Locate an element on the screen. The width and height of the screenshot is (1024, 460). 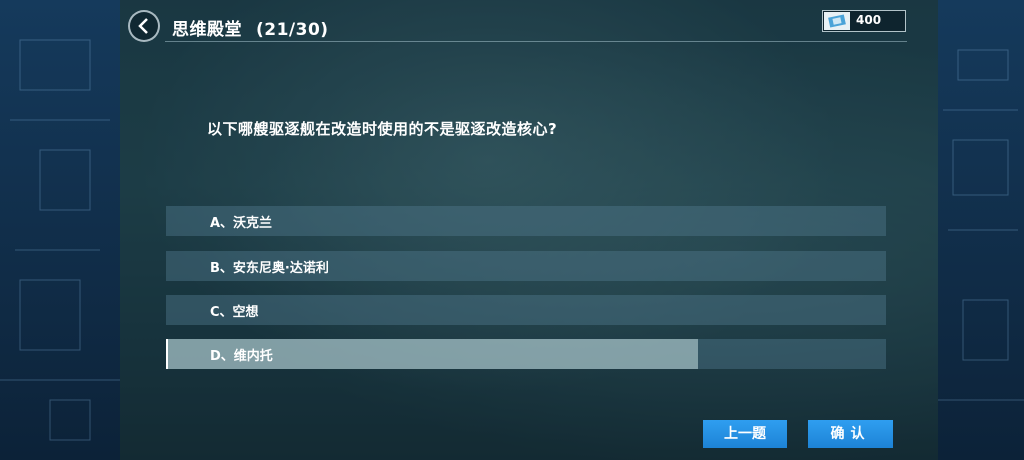
option-d: D、维内托 is located at coordinates (526, 354).